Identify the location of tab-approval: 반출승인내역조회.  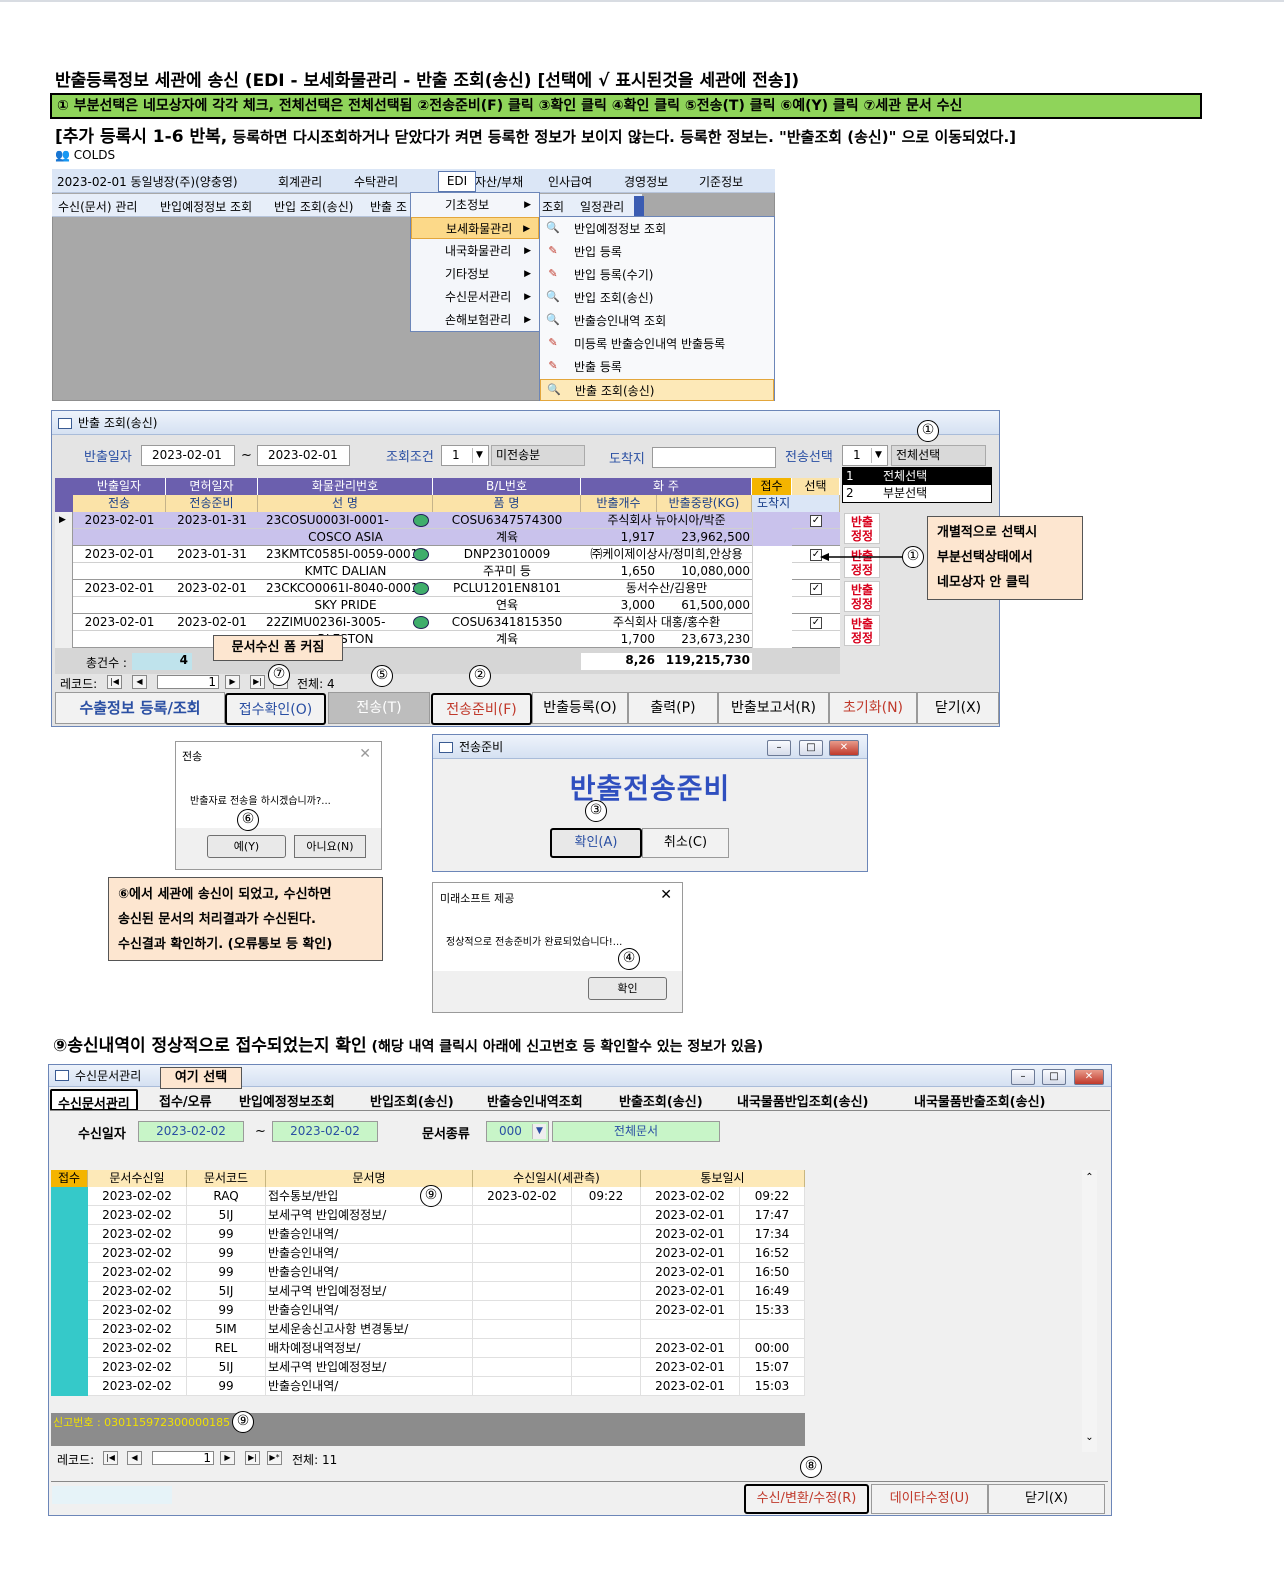
(535, 1100).